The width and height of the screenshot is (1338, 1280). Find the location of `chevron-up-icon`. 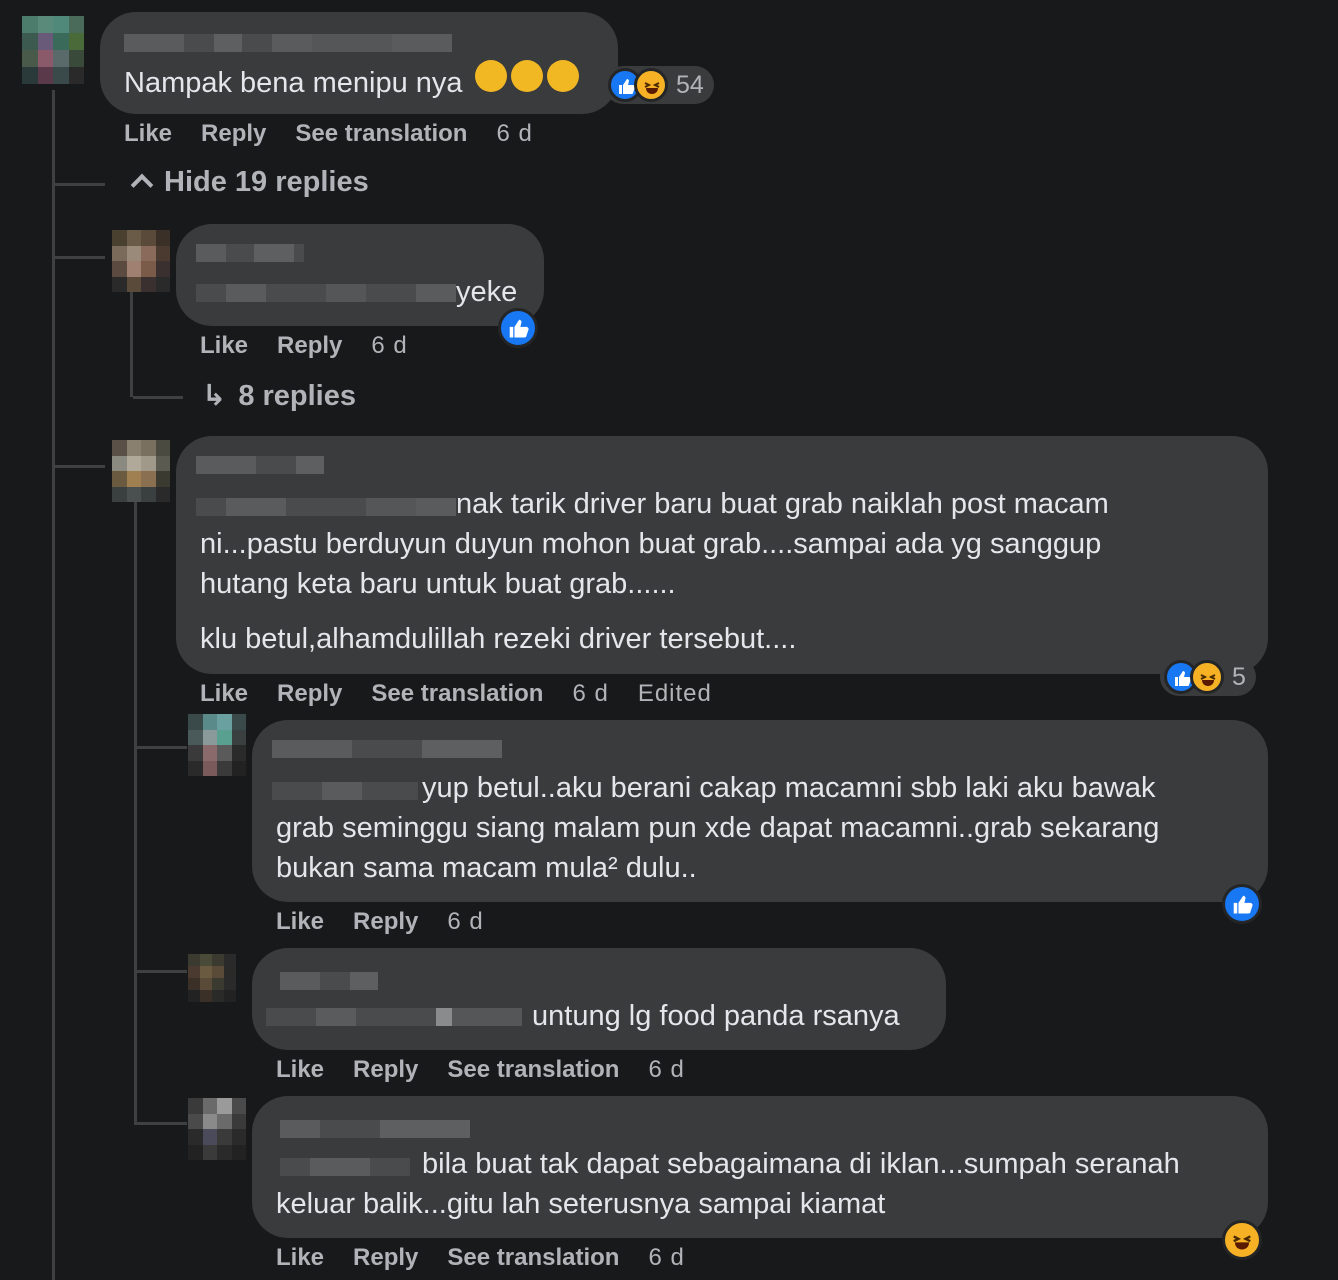

chevron-up-icon is located at coordinates (142, 185).